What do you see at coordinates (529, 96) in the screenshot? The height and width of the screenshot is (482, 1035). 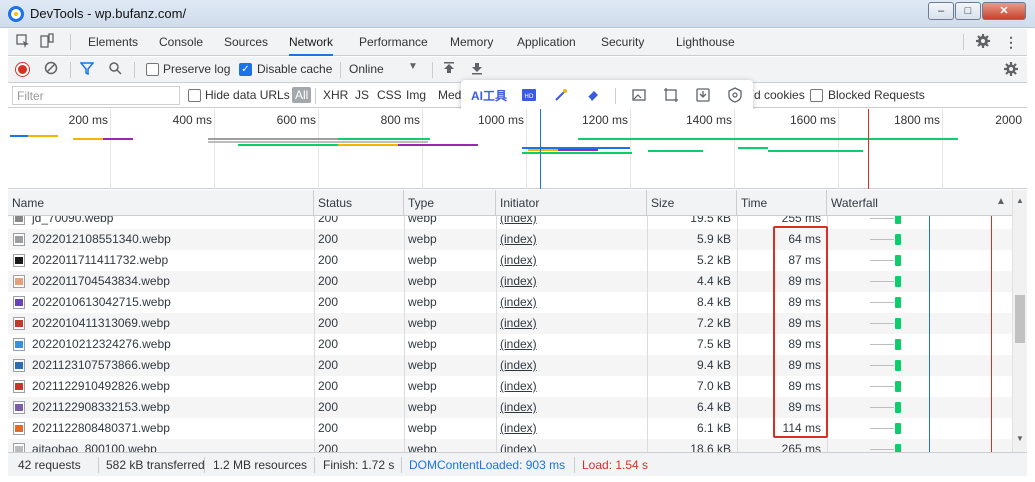 I see `hd-image-icon: HD` at bounding box center [529, 96].